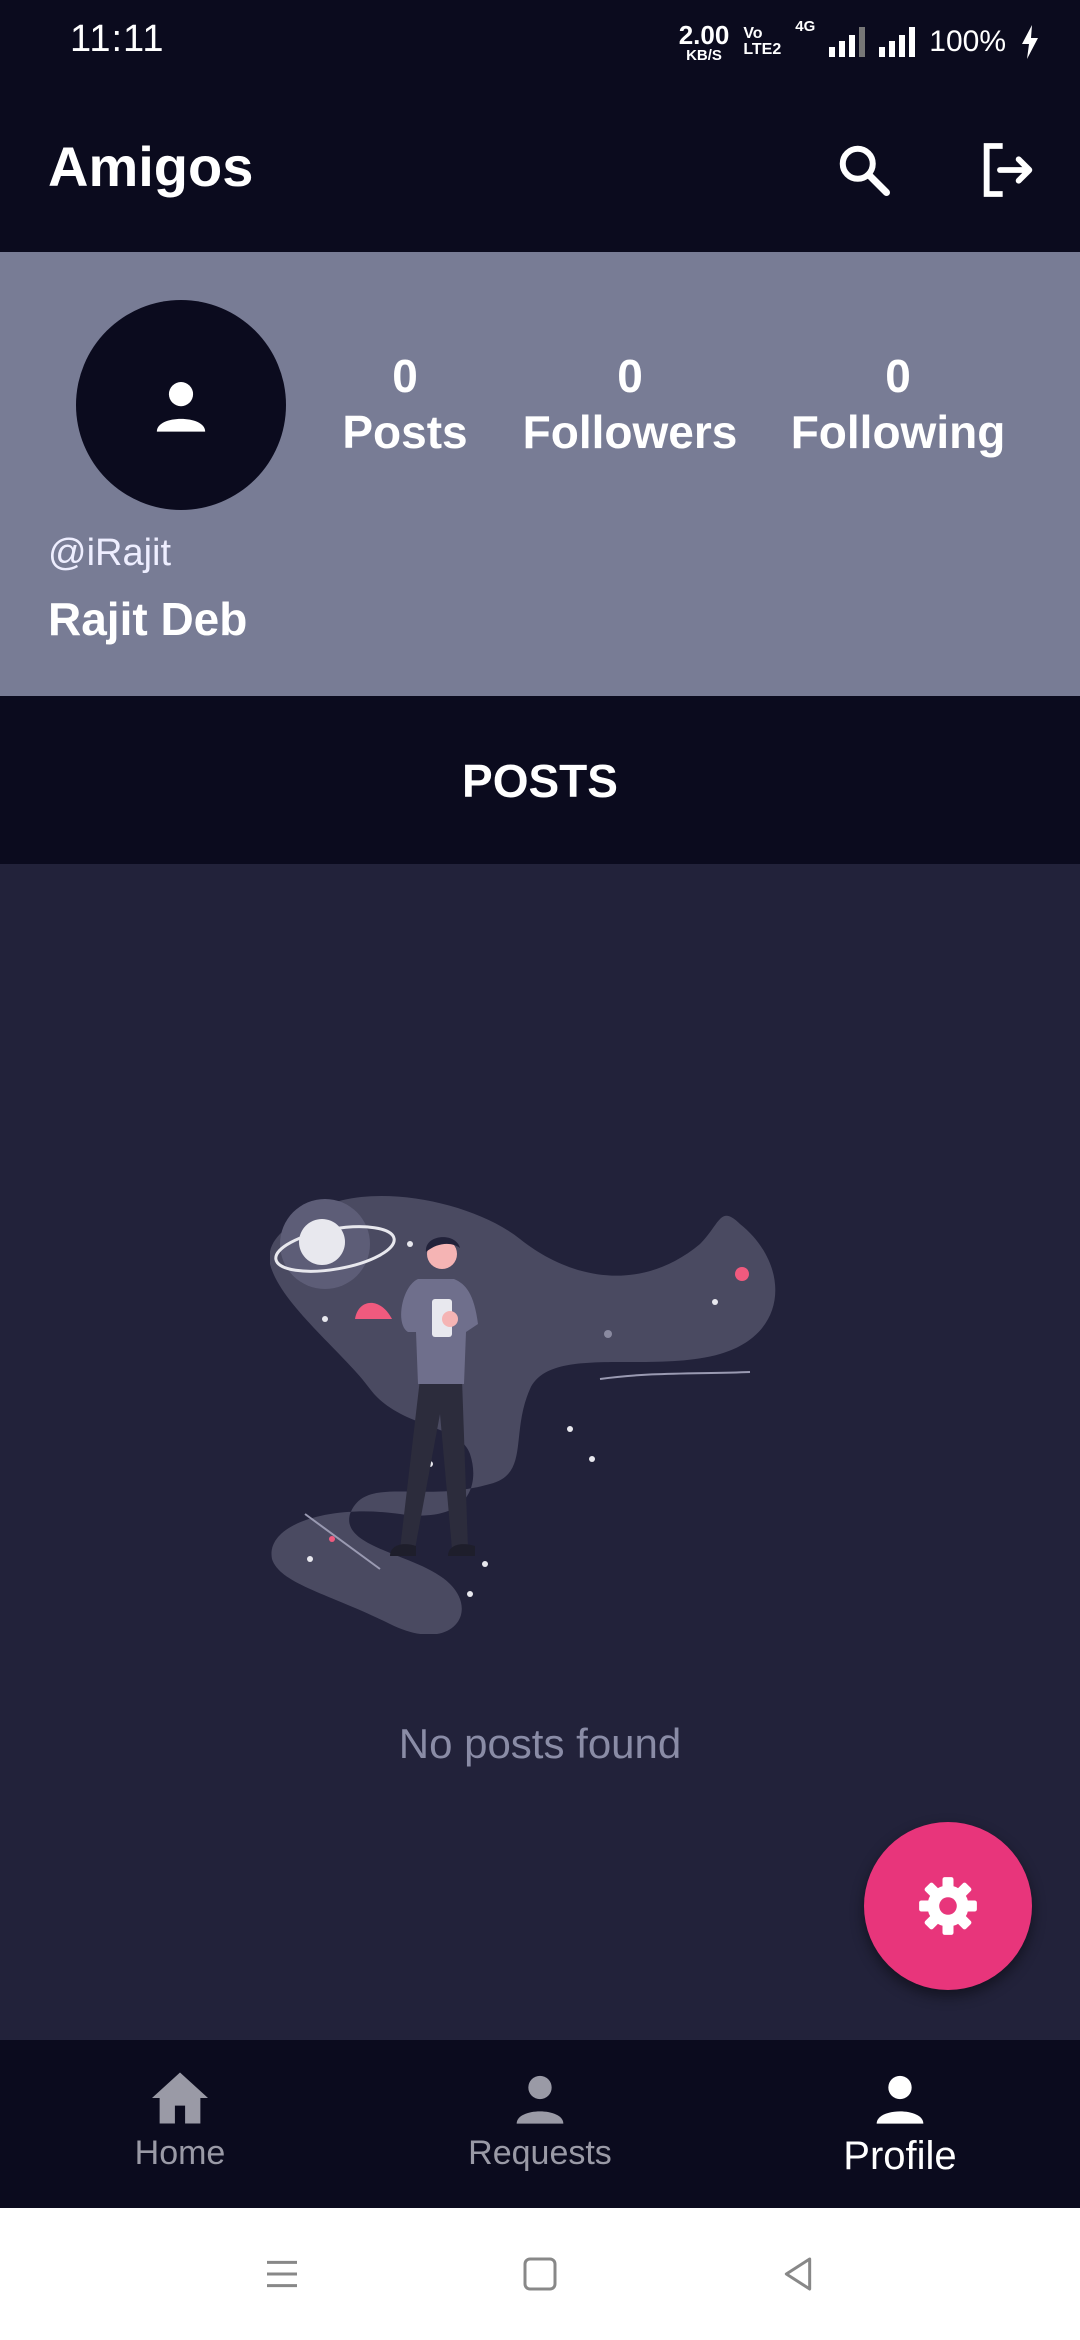 The width and height of the screenshot is (1080, 2340). I want to click on empty-state-message: No posts found, so click(540, 1743).